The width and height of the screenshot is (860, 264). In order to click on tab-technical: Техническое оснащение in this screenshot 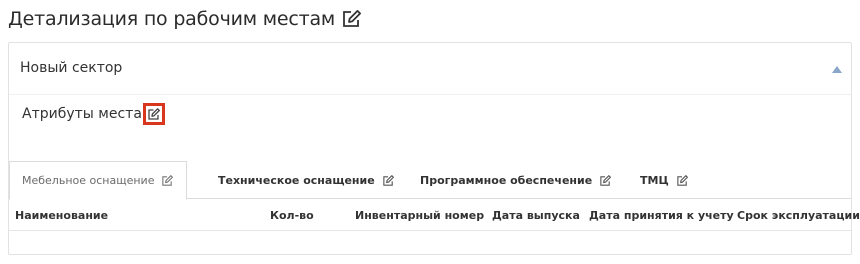, I will do `click(306, 180)`.